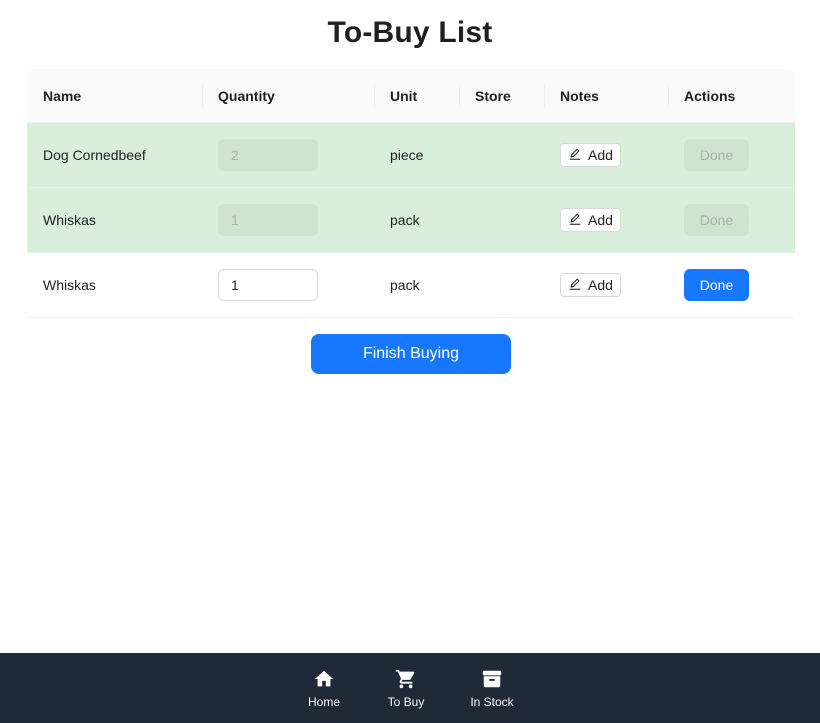 The width and height of the screenshot is (820, 723). What do you see at coordinates (323, 701) in the screenshot?
I see `nav-label-home: Home` at bounding box center [323, 701].